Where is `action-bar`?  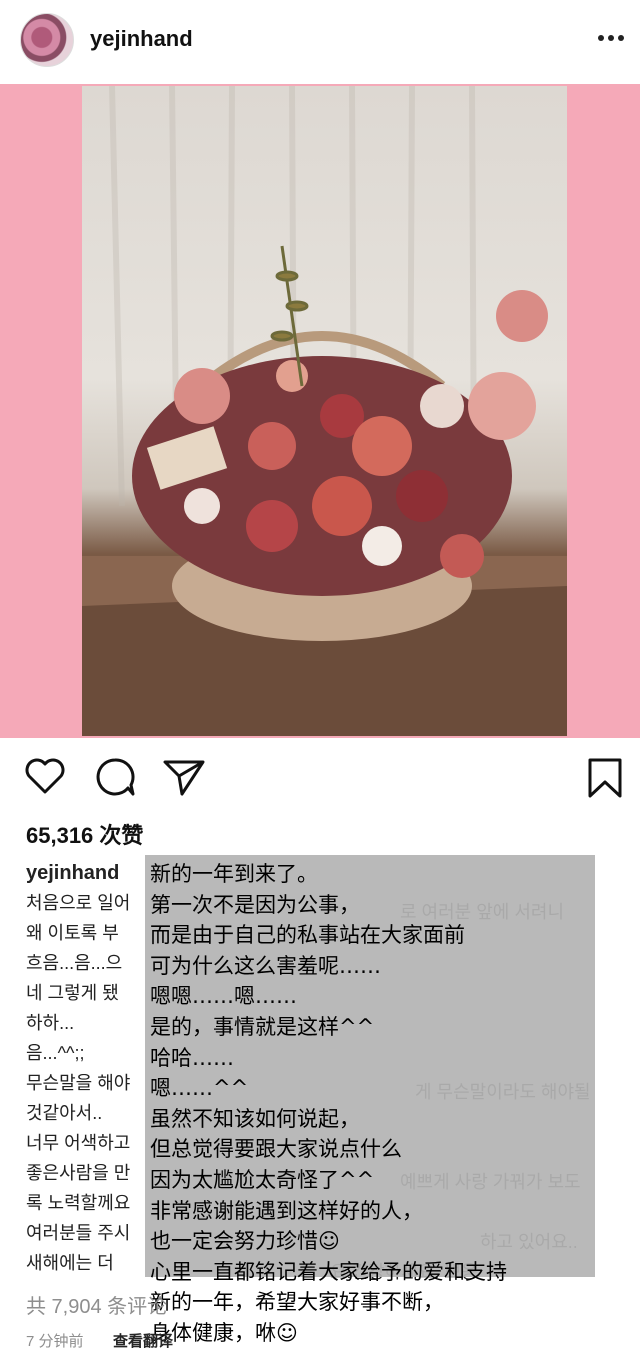
action-bar is located at coordinates (320, 780).